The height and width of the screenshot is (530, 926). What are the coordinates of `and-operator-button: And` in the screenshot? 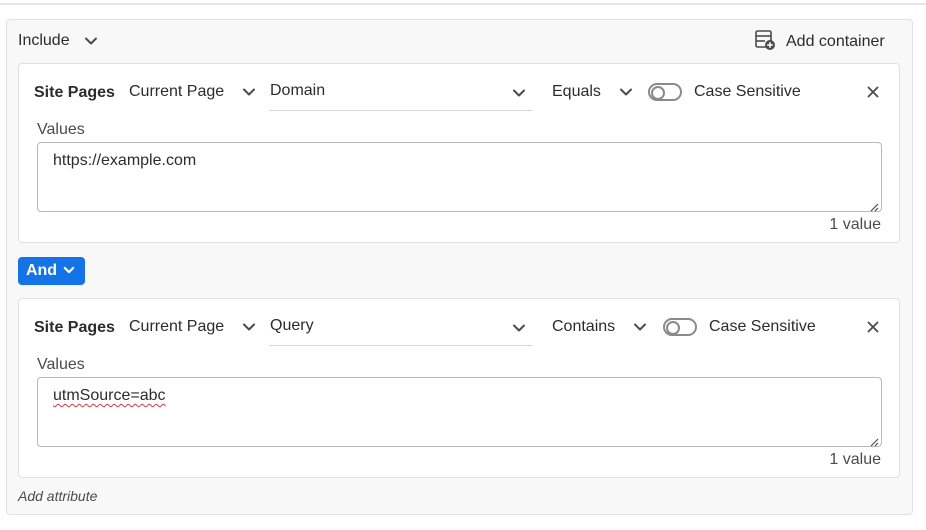 It's located at (51, 271).